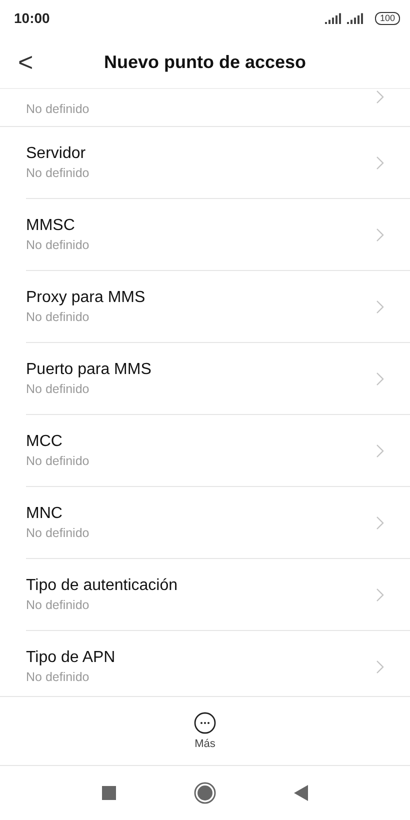  I want to click on settings-item: Tipo de autenticación No definido, so click(218, 595).